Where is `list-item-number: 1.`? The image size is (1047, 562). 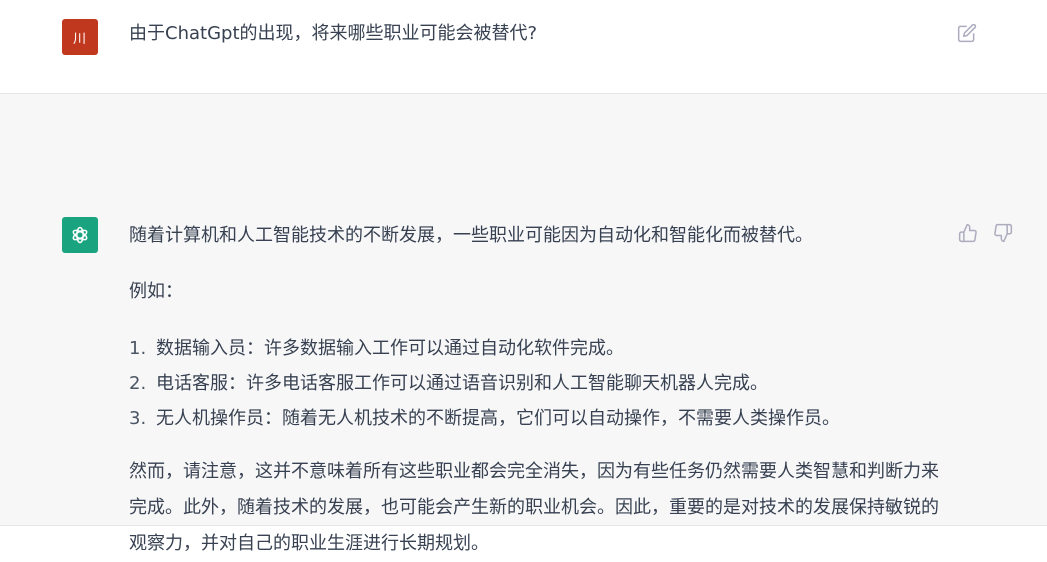
list-item-number: 1. is located at coordinates (138, 348).